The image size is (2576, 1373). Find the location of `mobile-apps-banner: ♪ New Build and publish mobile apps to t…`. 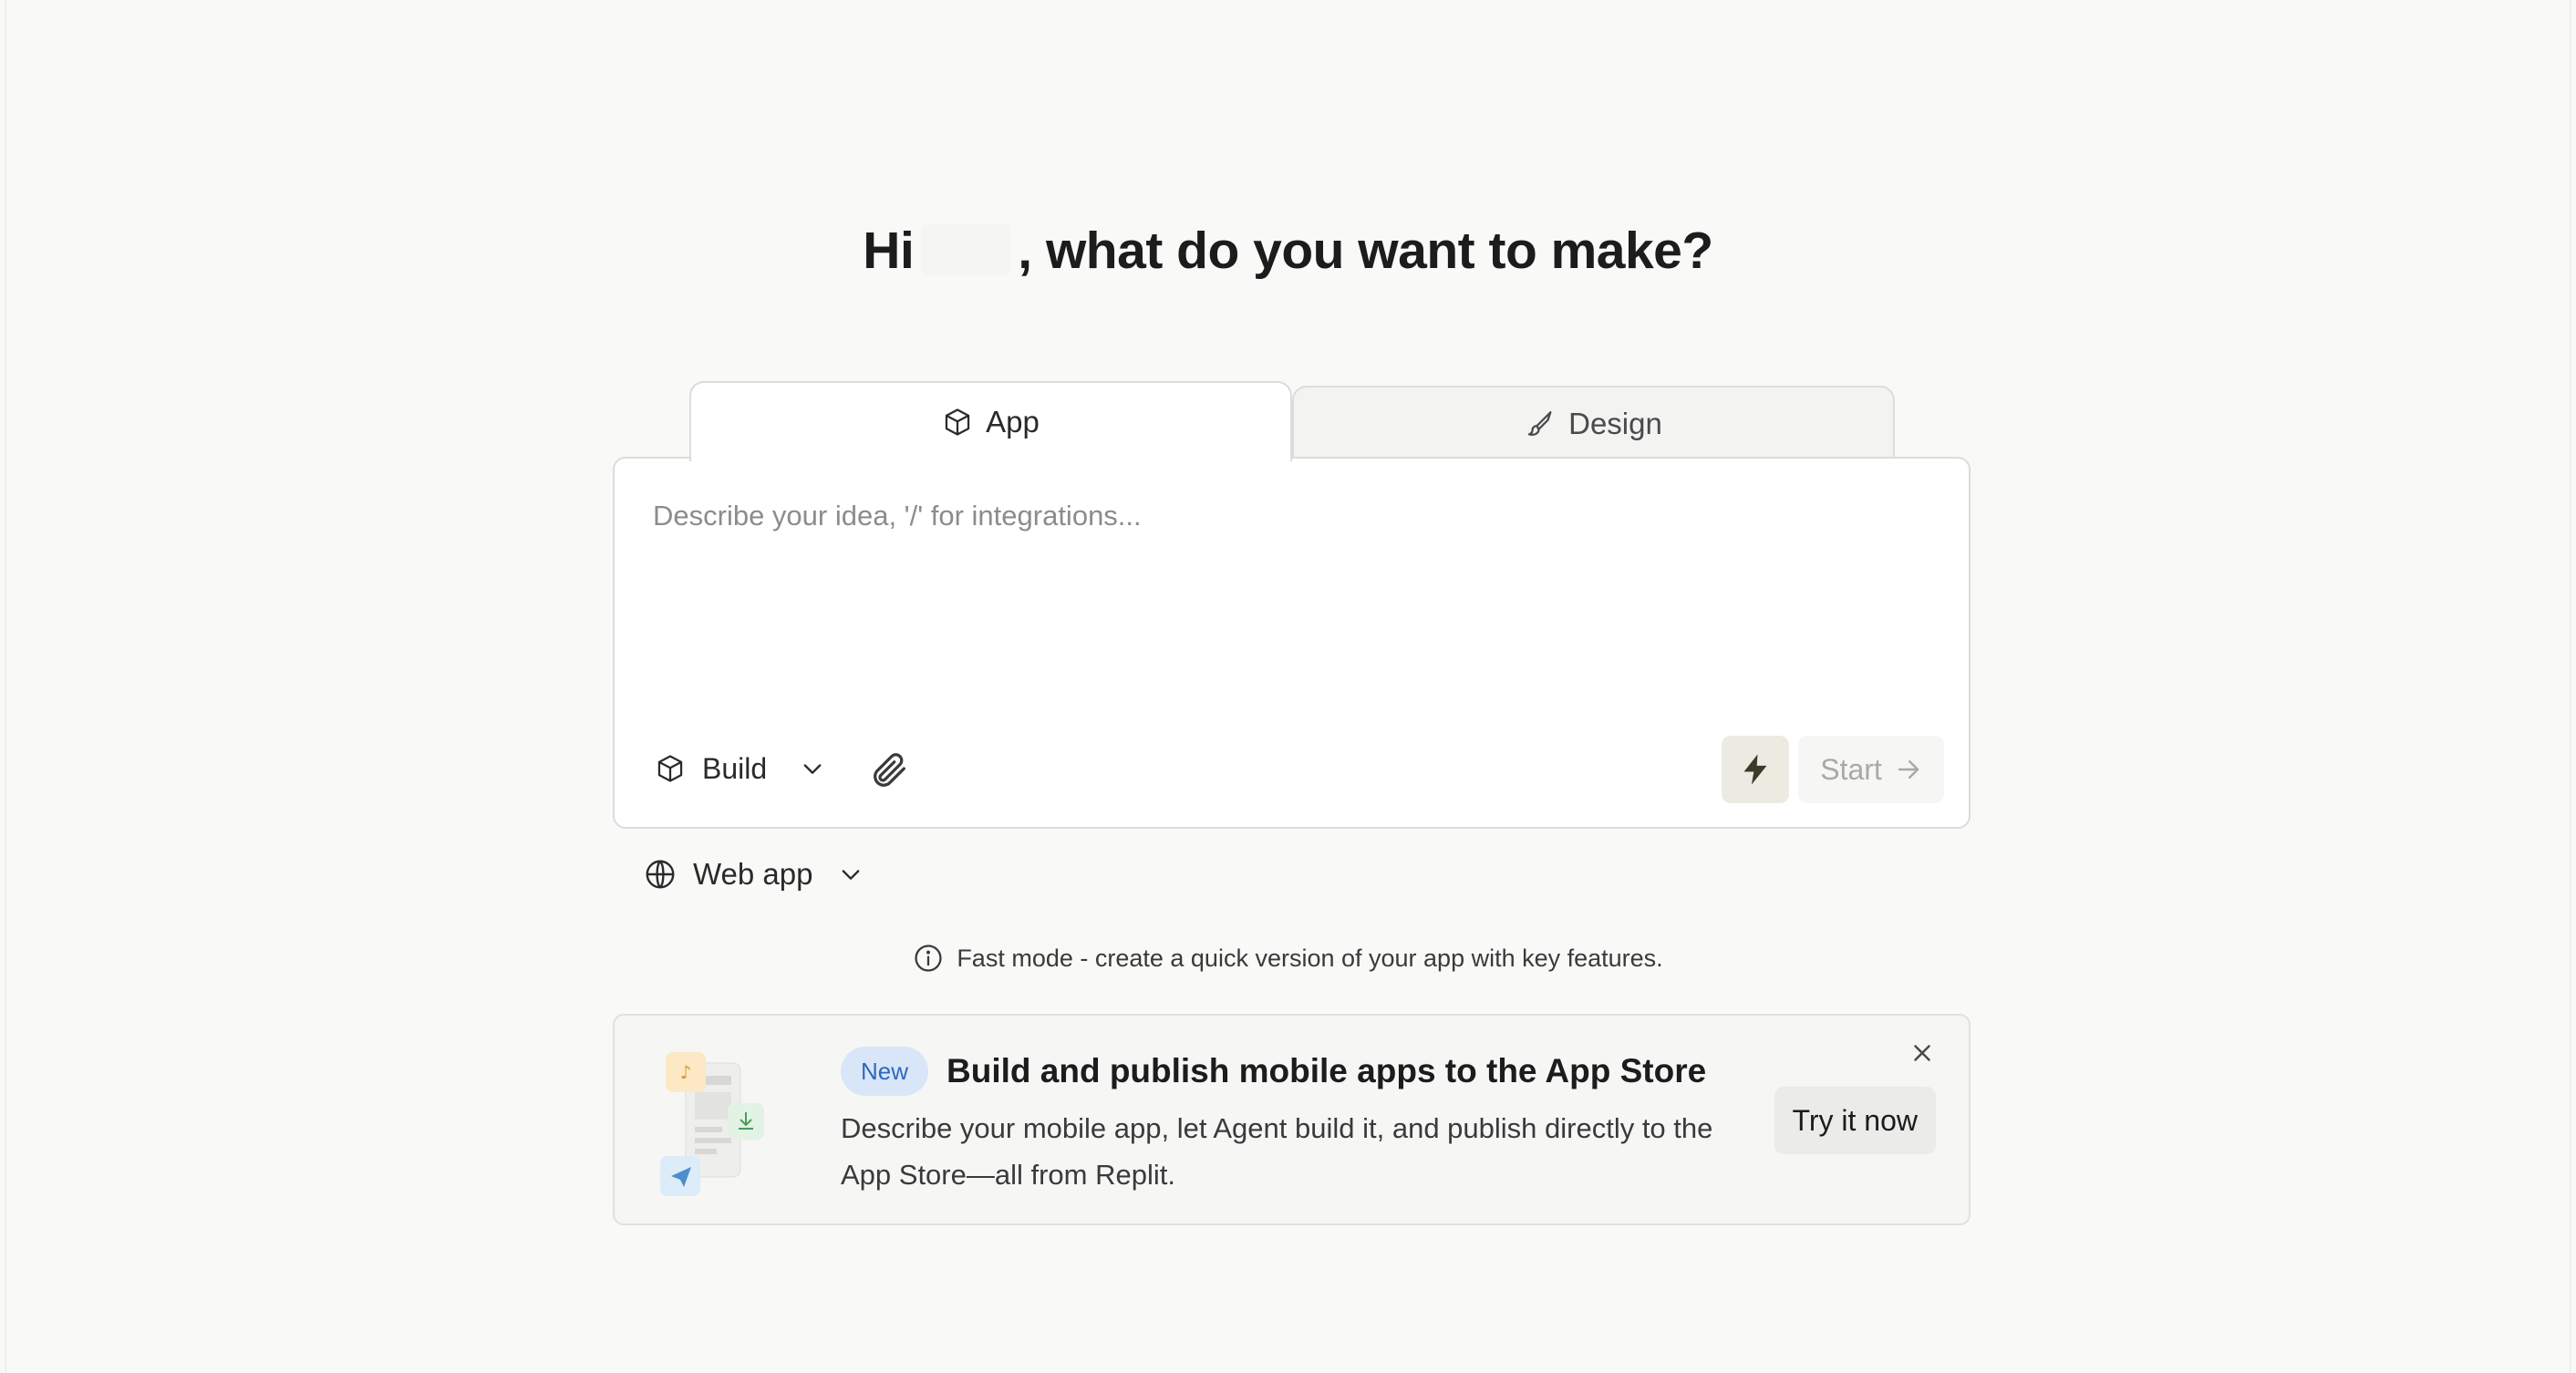

mobile-apps-banner: ♪ New Build and publish mobile apps to t… is located at coordinates (1292, 1119).